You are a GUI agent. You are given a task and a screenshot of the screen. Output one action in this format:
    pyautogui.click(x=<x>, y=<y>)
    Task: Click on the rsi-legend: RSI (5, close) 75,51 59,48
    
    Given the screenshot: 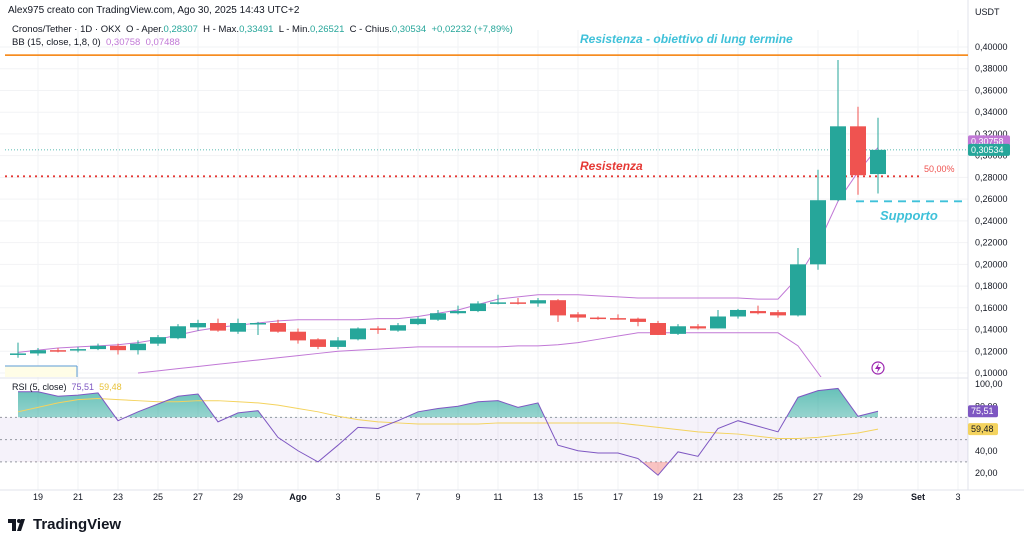 What is the action you would take?
    pyautogui.click(x=67, y=387)
    